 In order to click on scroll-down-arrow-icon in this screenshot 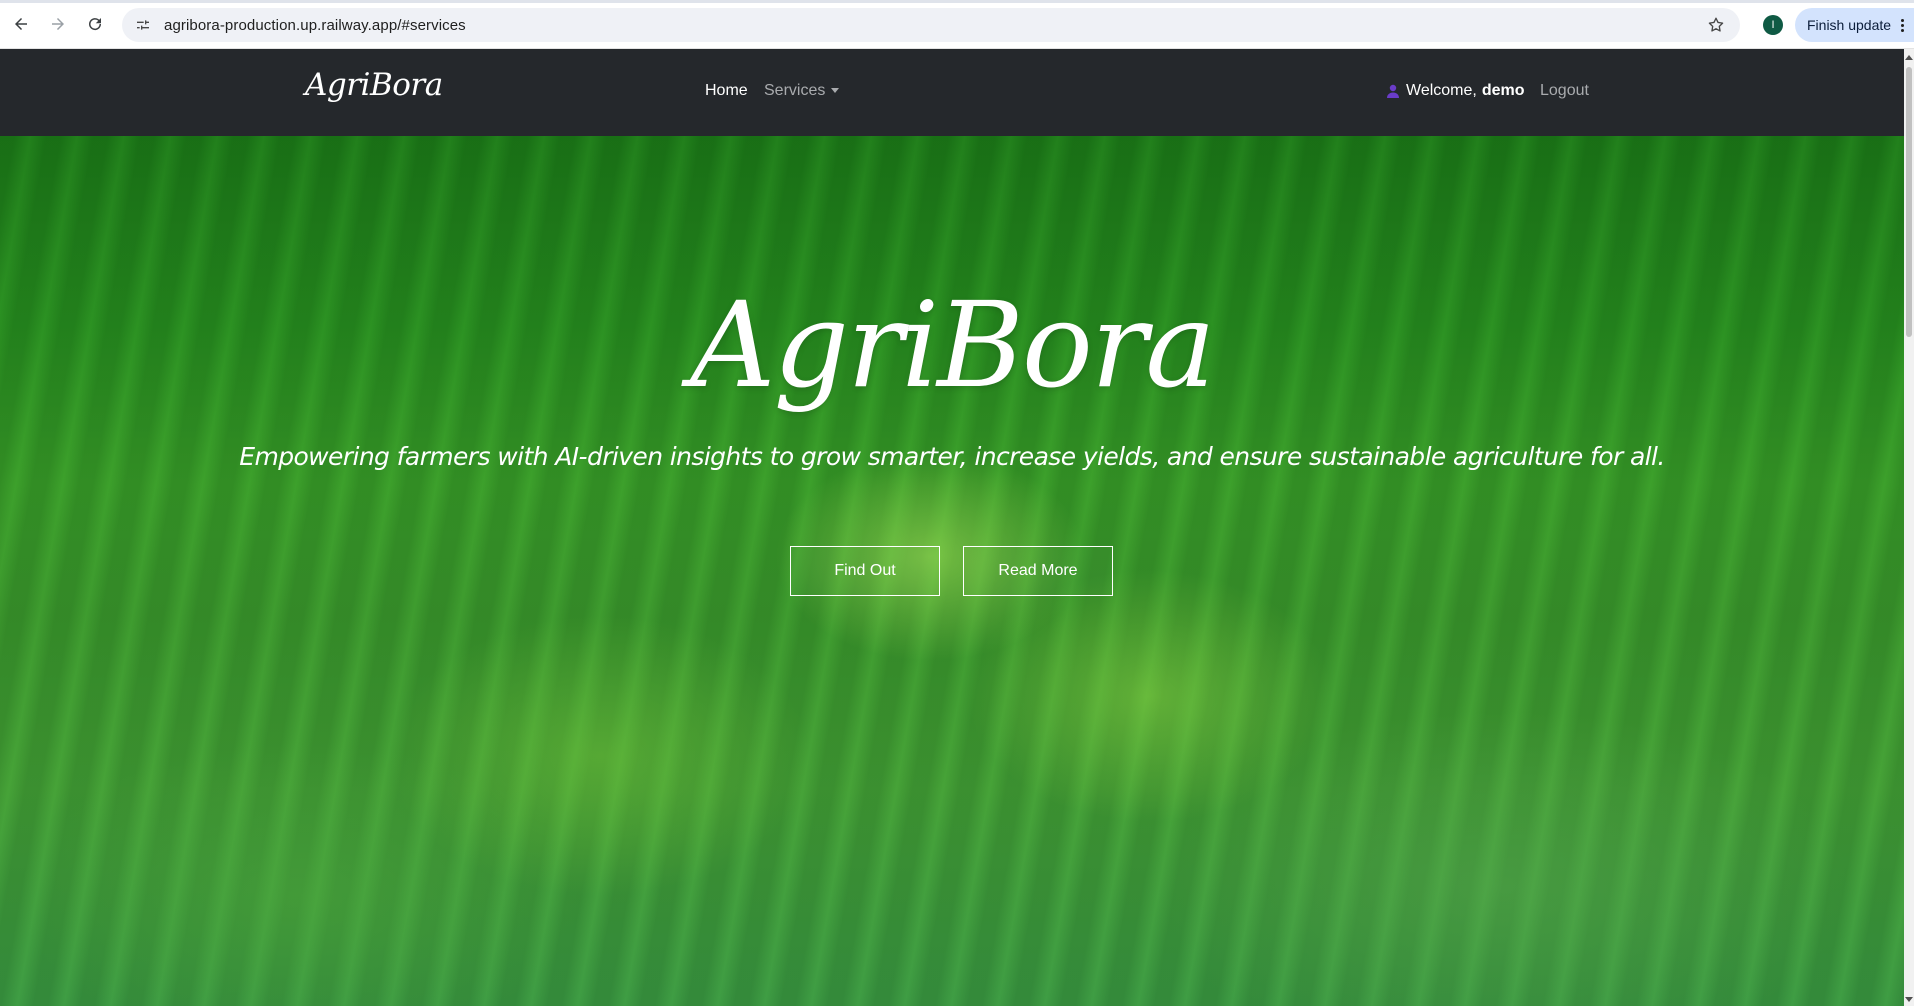, I will do `click(1909, 999)`.